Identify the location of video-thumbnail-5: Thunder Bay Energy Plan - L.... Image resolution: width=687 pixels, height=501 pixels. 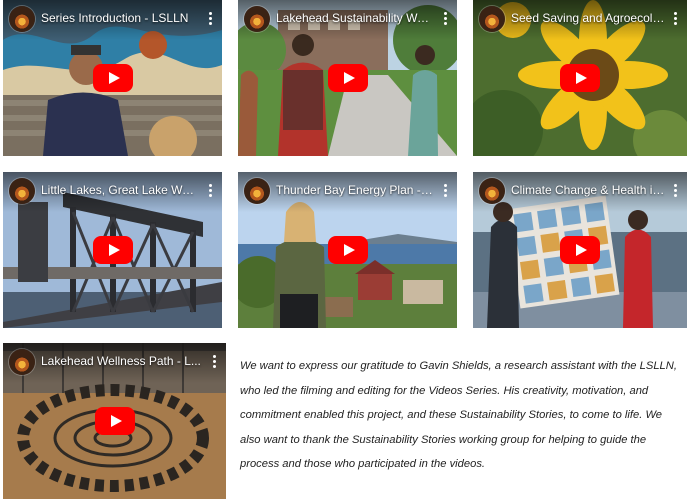
(347, 250).